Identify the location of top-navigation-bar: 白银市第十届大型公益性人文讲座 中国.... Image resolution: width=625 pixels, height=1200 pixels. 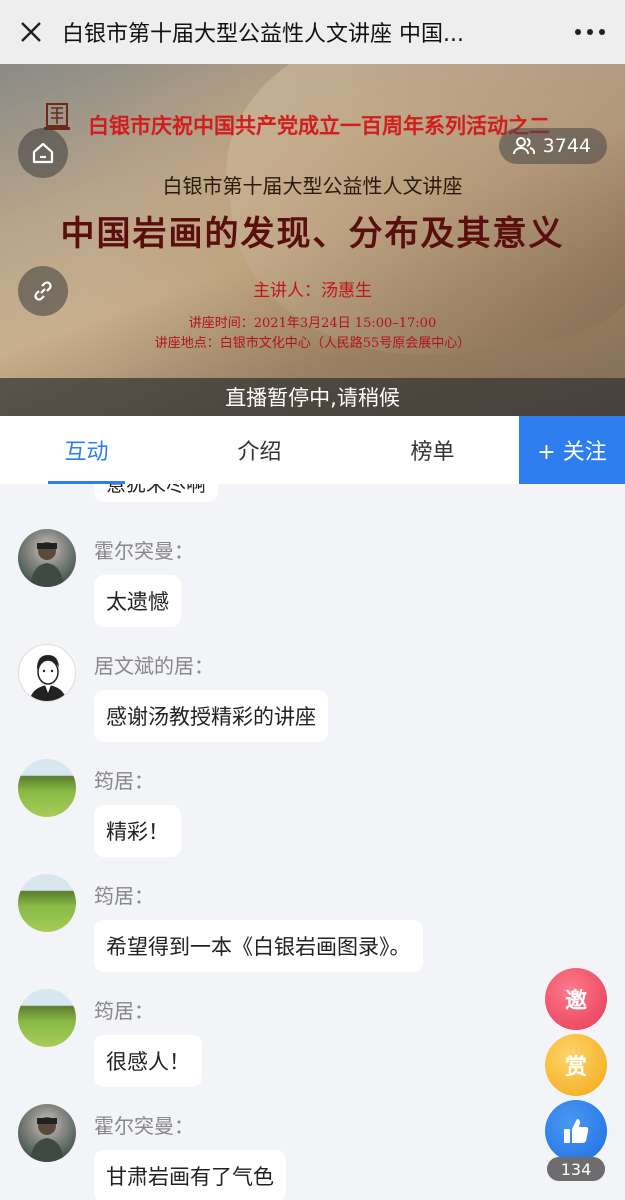
(312, 32).